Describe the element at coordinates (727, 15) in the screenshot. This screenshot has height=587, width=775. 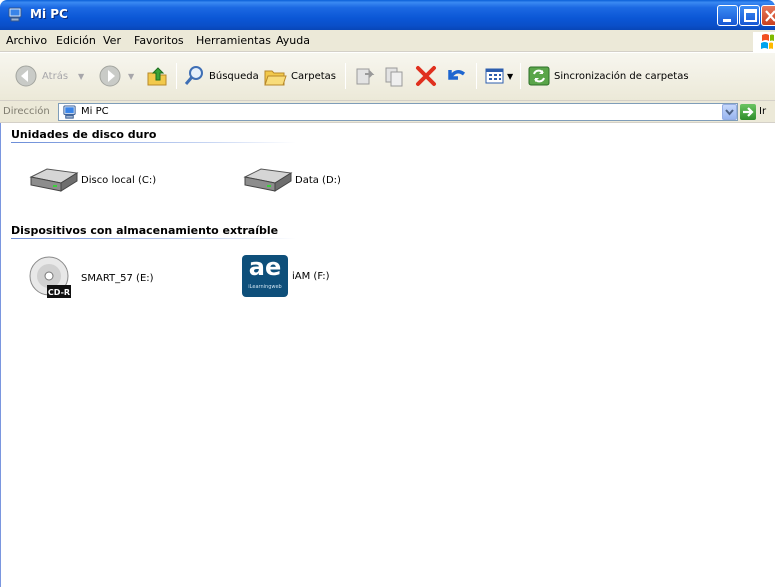
I see `minimize-button` at that location.